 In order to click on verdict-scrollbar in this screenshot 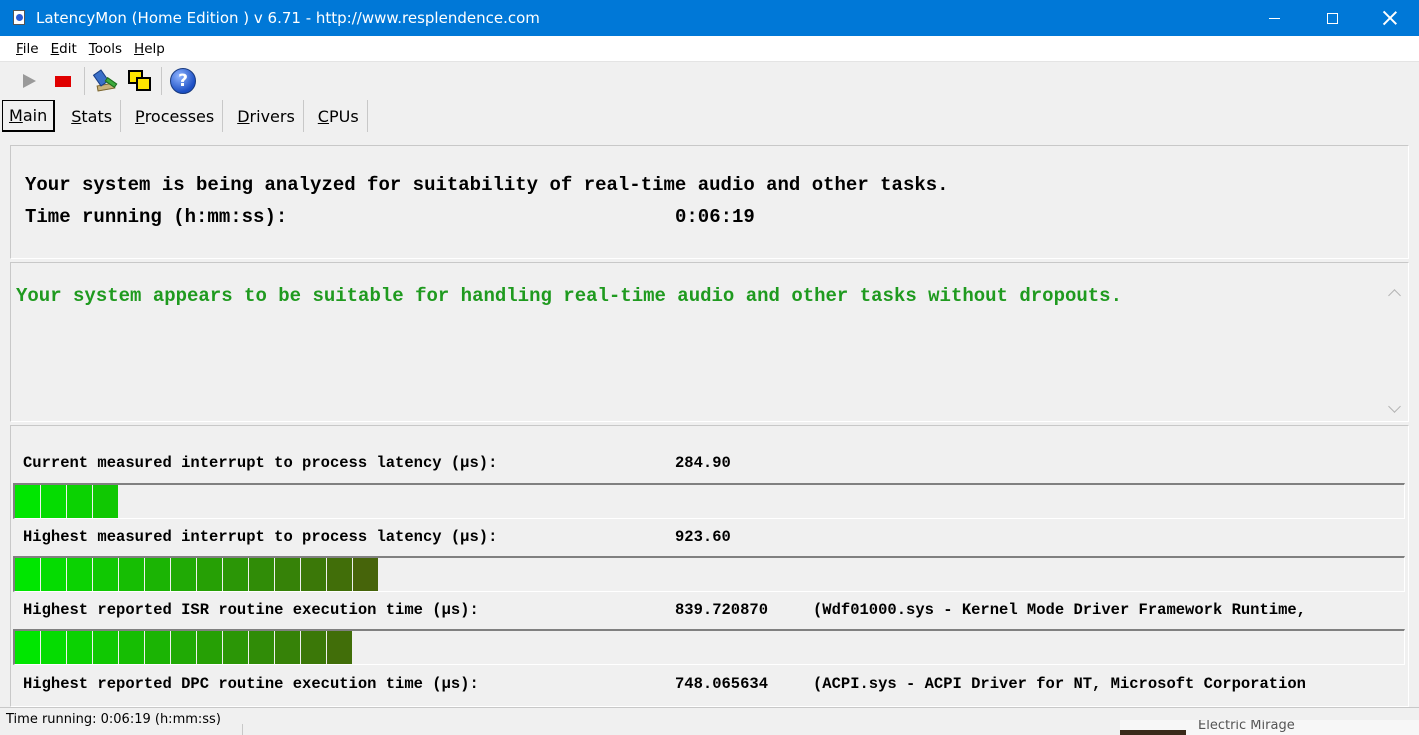, I will do `click(1395, 351)`.